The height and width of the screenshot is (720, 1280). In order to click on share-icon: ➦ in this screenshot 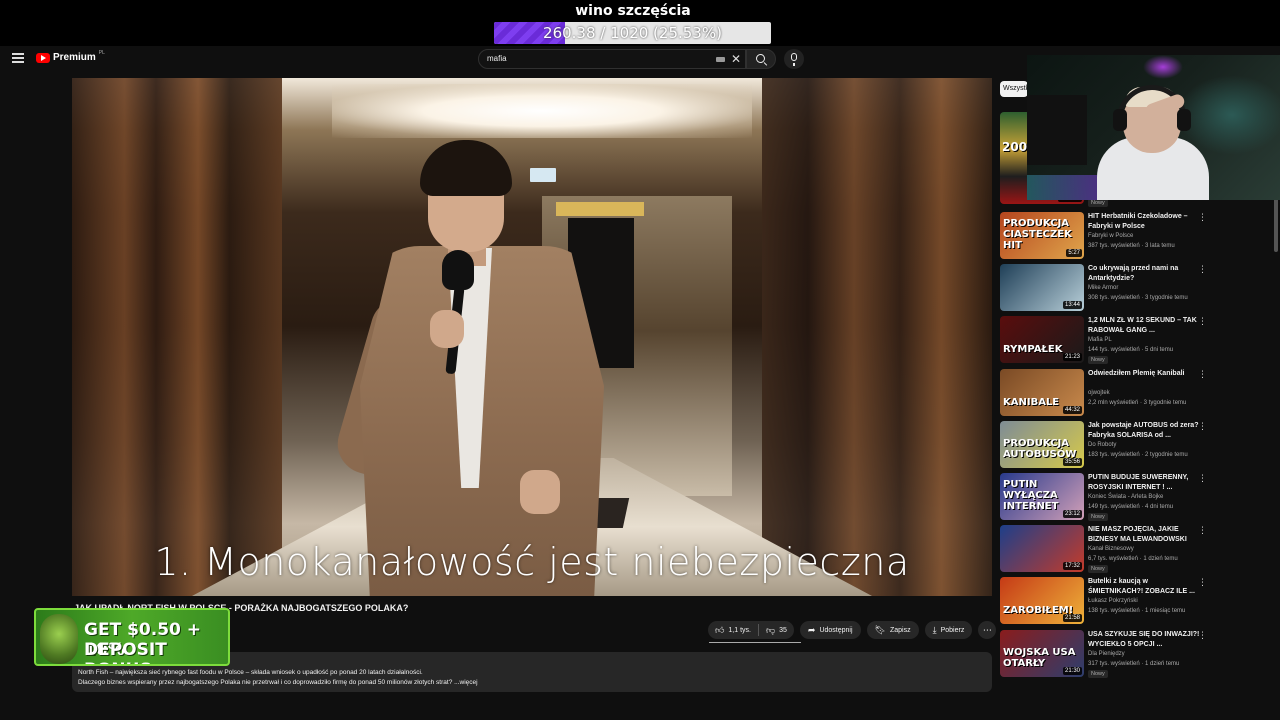, I will do `click(811, 629)`.